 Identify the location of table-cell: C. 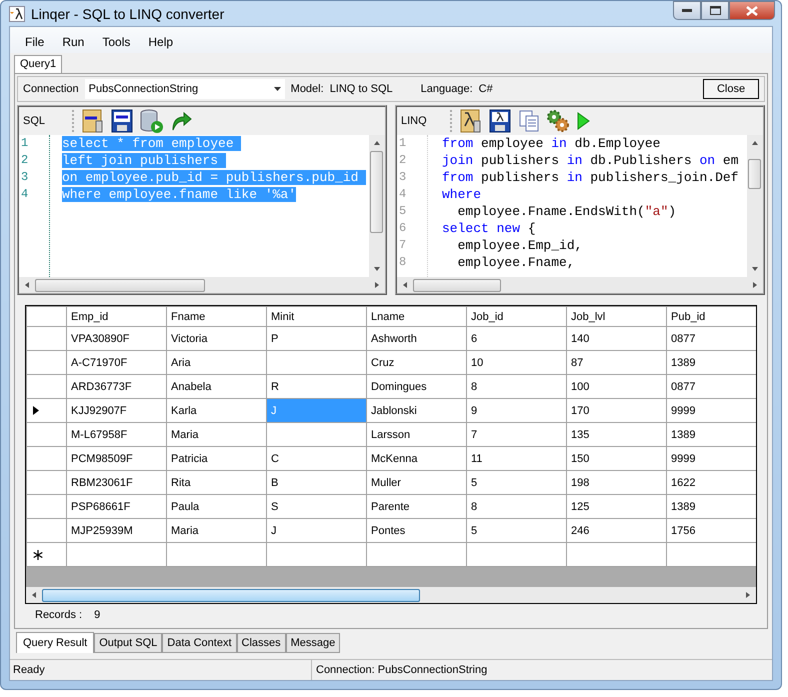
(316, 458).